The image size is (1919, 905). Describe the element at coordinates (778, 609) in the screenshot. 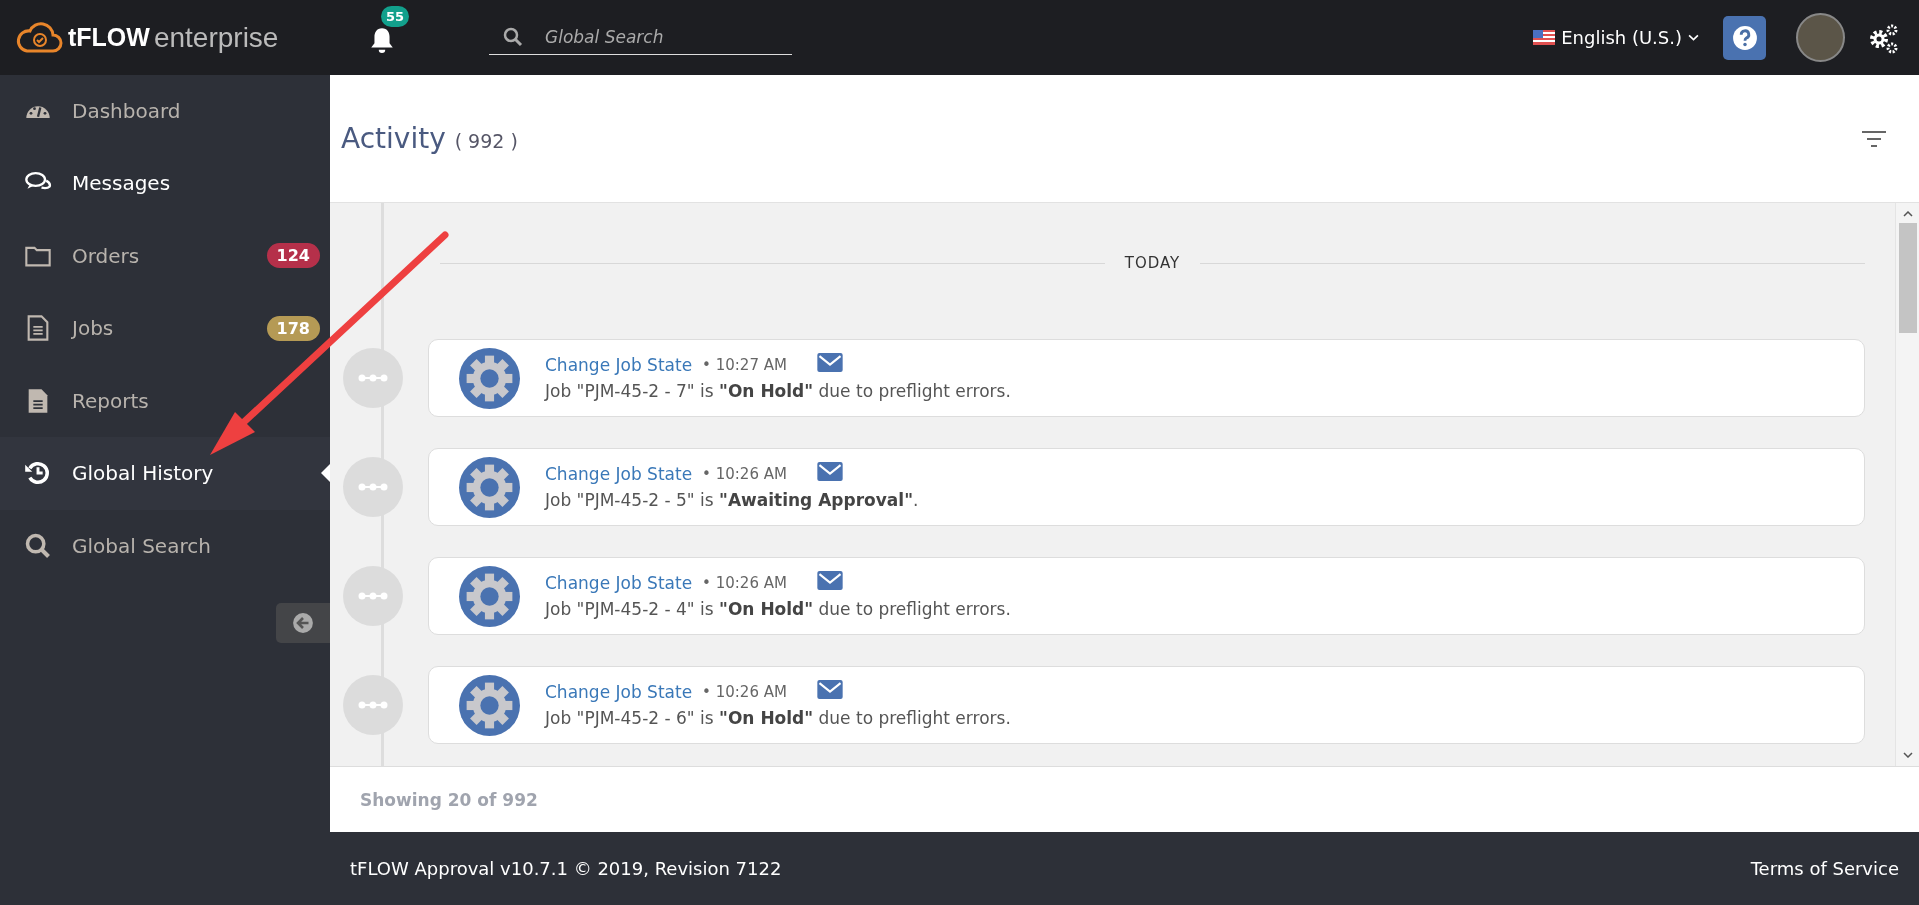

I see `activity-message: Job "PJM-45-2 - 4" is "On Hold" due to preflight errors.` at that location.